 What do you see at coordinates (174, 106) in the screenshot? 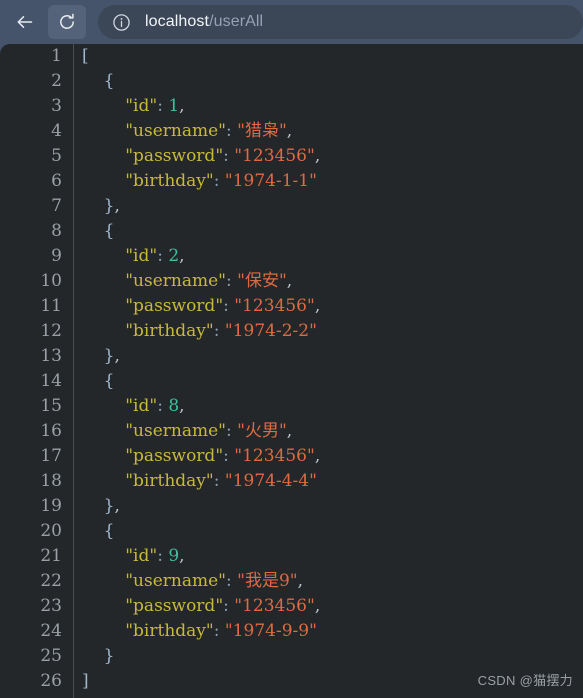
I see `code-token-num: 1` at bounding box center [174, 106].